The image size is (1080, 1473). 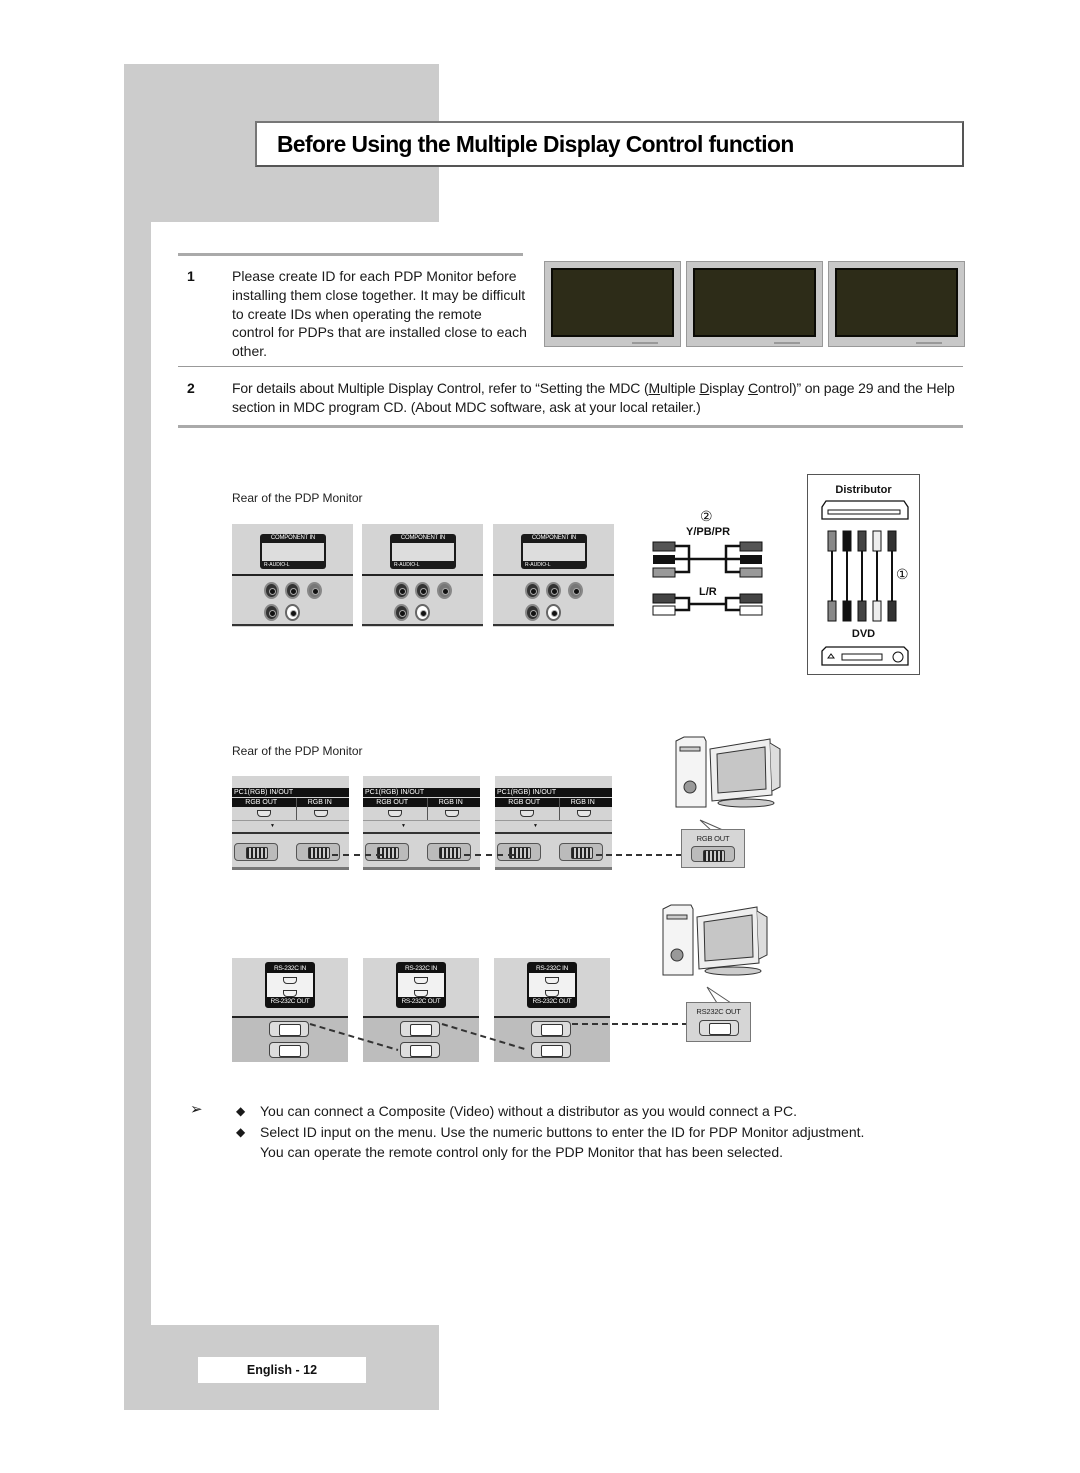 I want to click on note-arrow-icon: ➢, so click(x=196, y=1109).